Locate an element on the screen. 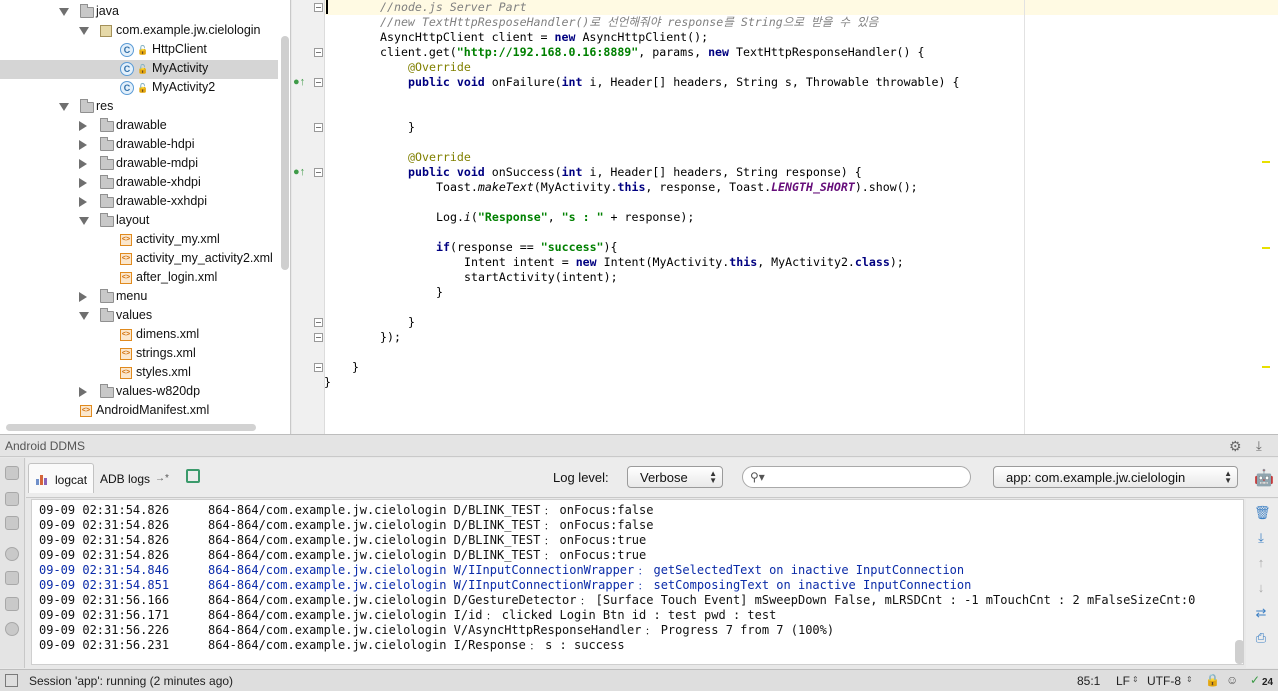 The width and height of the screenshot is (1278, 691). tree-item: drawable-mdpi is located at coordinates (139, 164).